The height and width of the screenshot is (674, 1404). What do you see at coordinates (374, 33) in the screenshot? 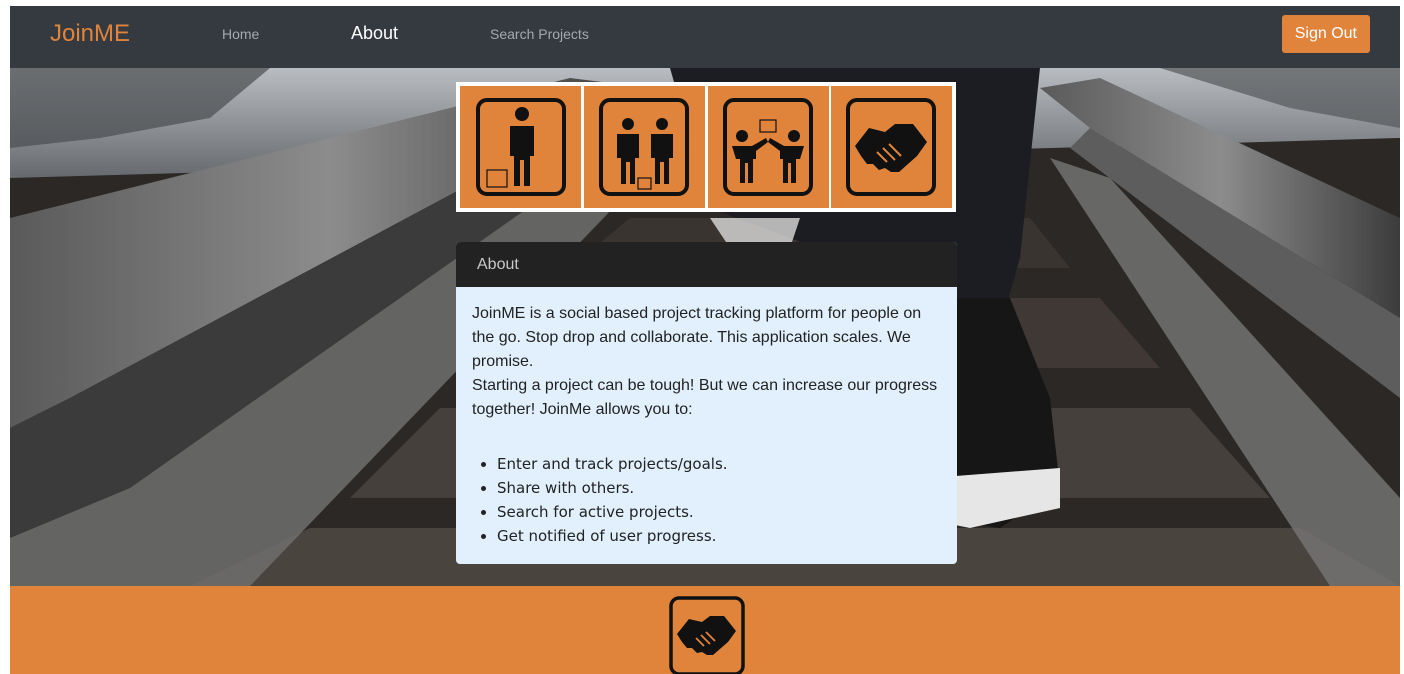
I see `nav-link-about: About` at bounding box center [374, 33].